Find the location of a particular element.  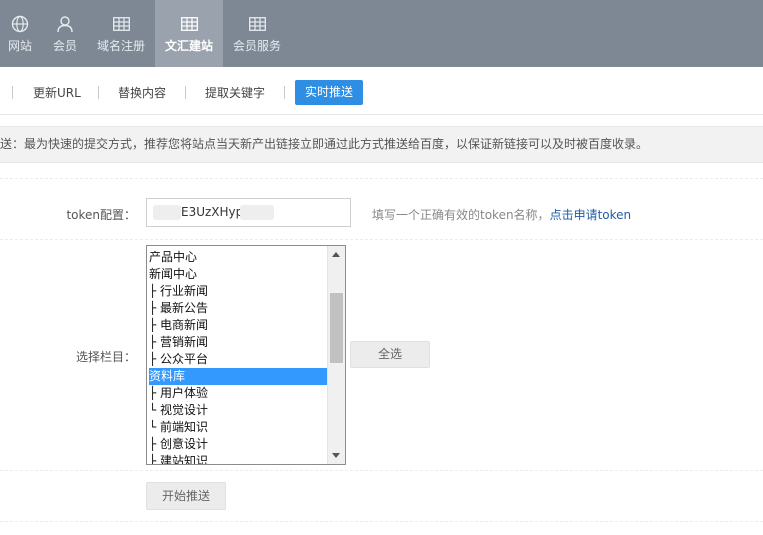

start-push-button: 开始推送 is located at coordinates (186, 496).